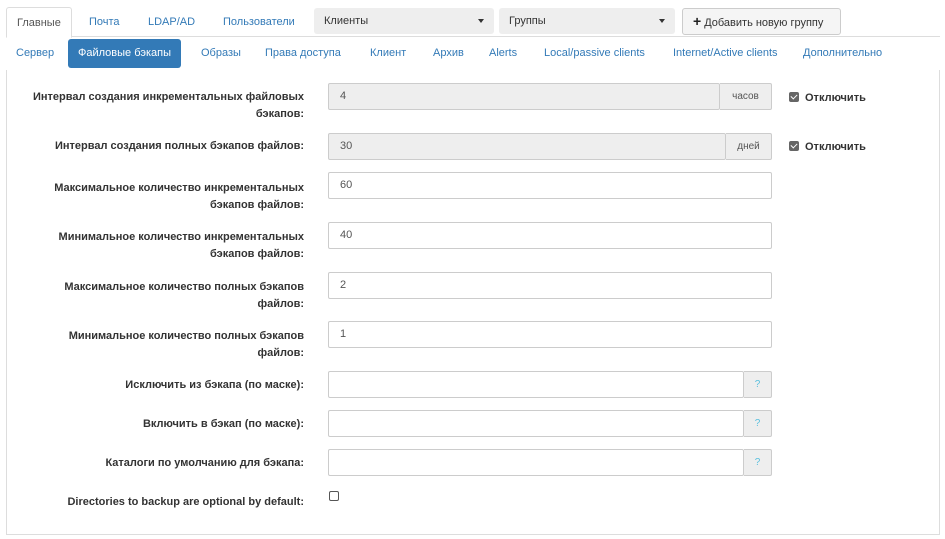 Image resolution: width=945 pixels, height=539 pixels. Describe the element at coordinates (550, 334) in the screenshot. I see `min-full-input: 1` at that location.